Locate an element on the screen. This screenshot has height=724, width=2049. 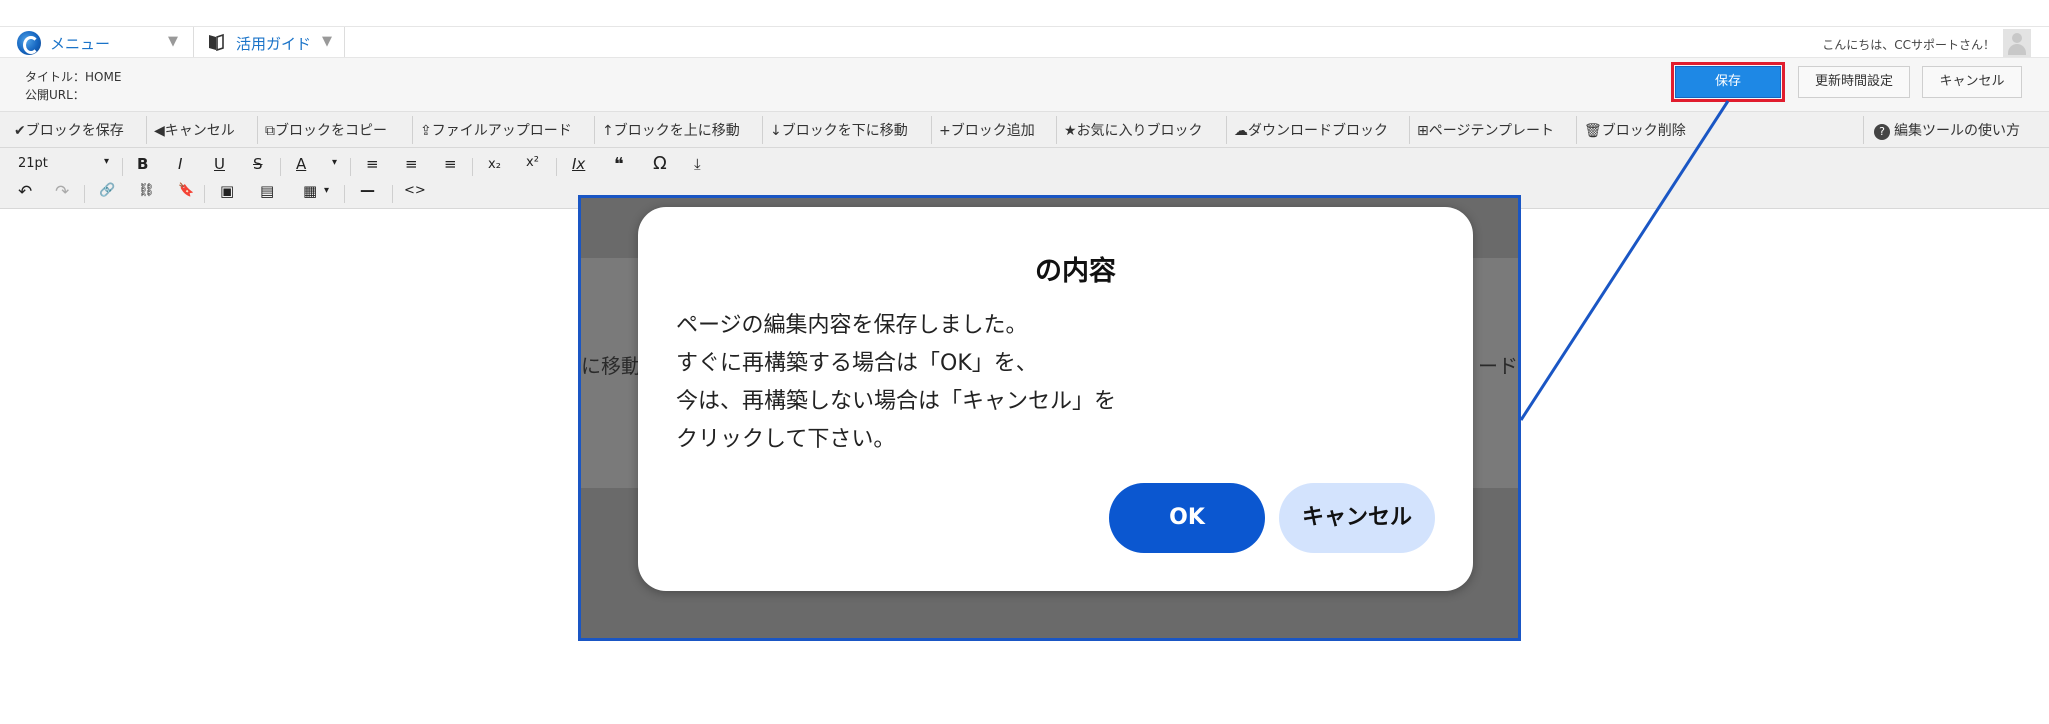
bookmark-icon: 🔖 is located at coordinates (186, 190).